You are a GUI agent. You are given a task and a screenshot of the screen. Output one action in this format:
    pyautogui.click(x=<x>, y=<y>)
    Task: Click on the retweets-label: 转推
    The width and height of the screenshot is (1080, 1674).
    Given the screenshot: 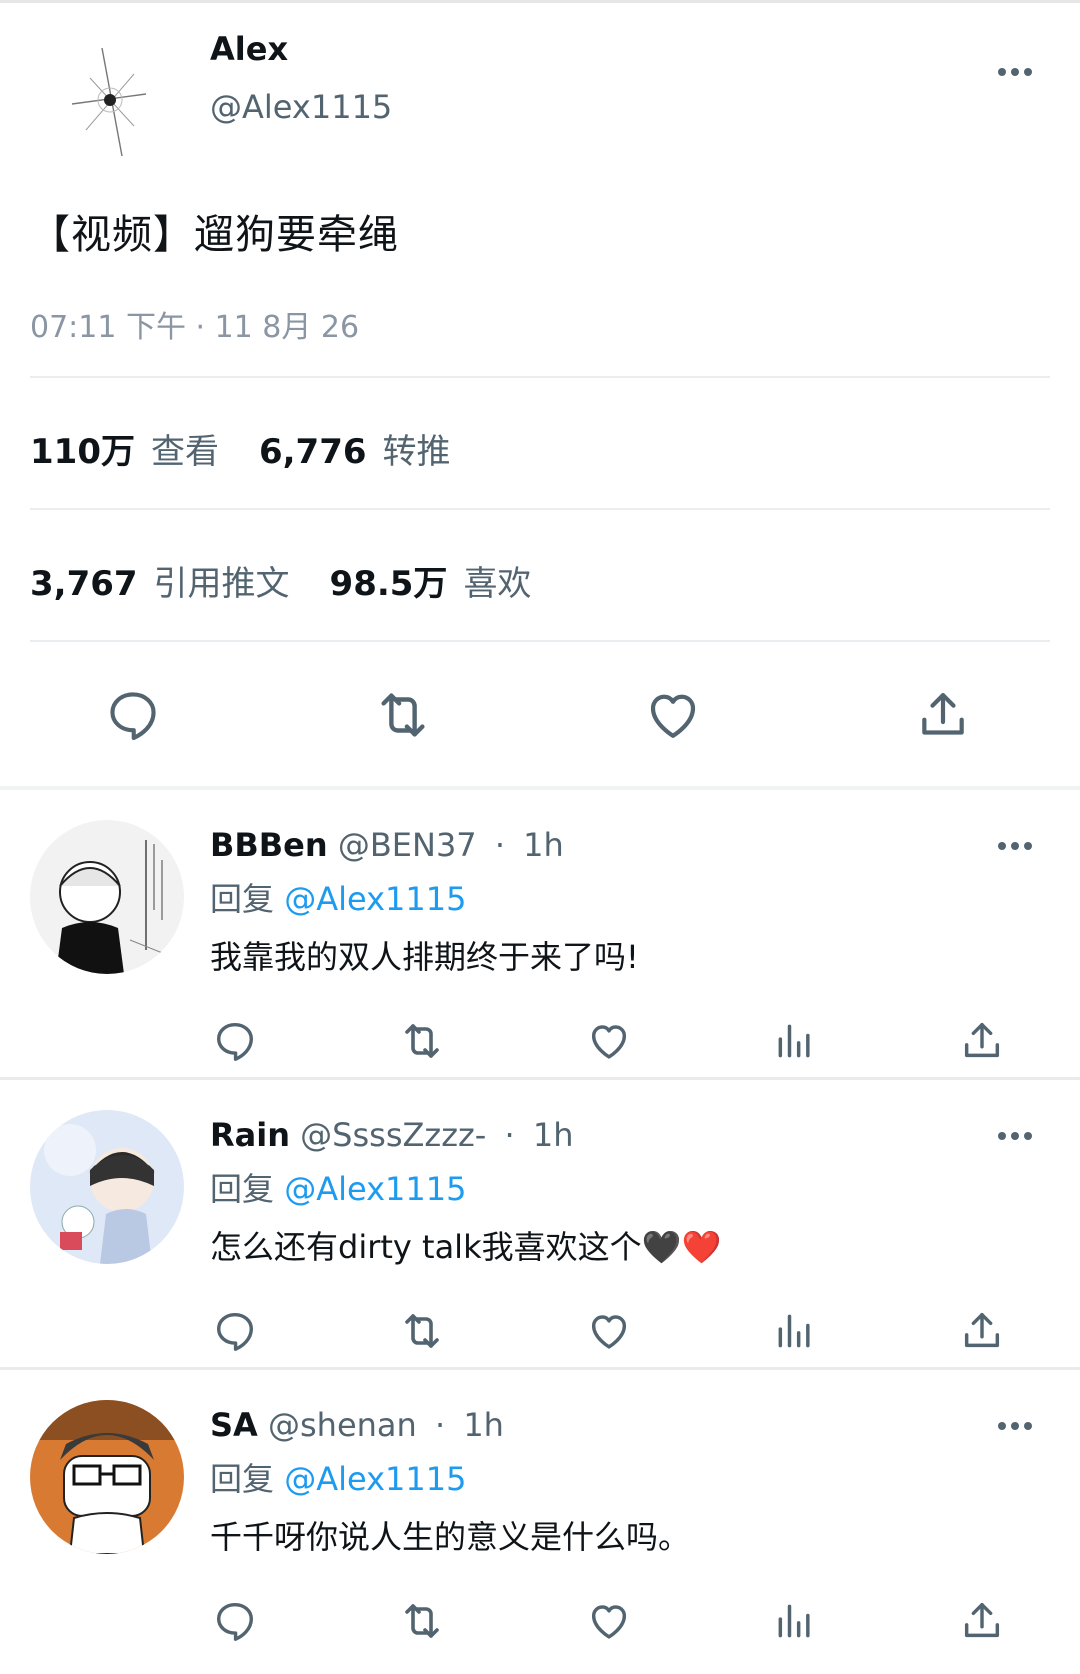 What is the action you would take?
    pyautogui.click(x=416, y=452)
    